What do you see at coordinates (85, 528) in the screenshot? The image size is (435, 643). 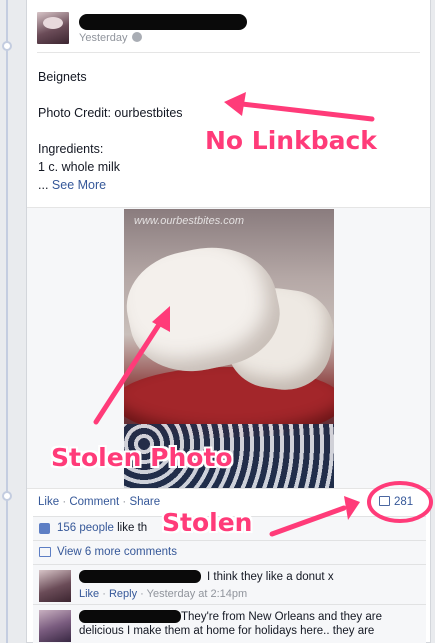 I see `likes-count-link: 156 people` at bounding box center [85, 528].